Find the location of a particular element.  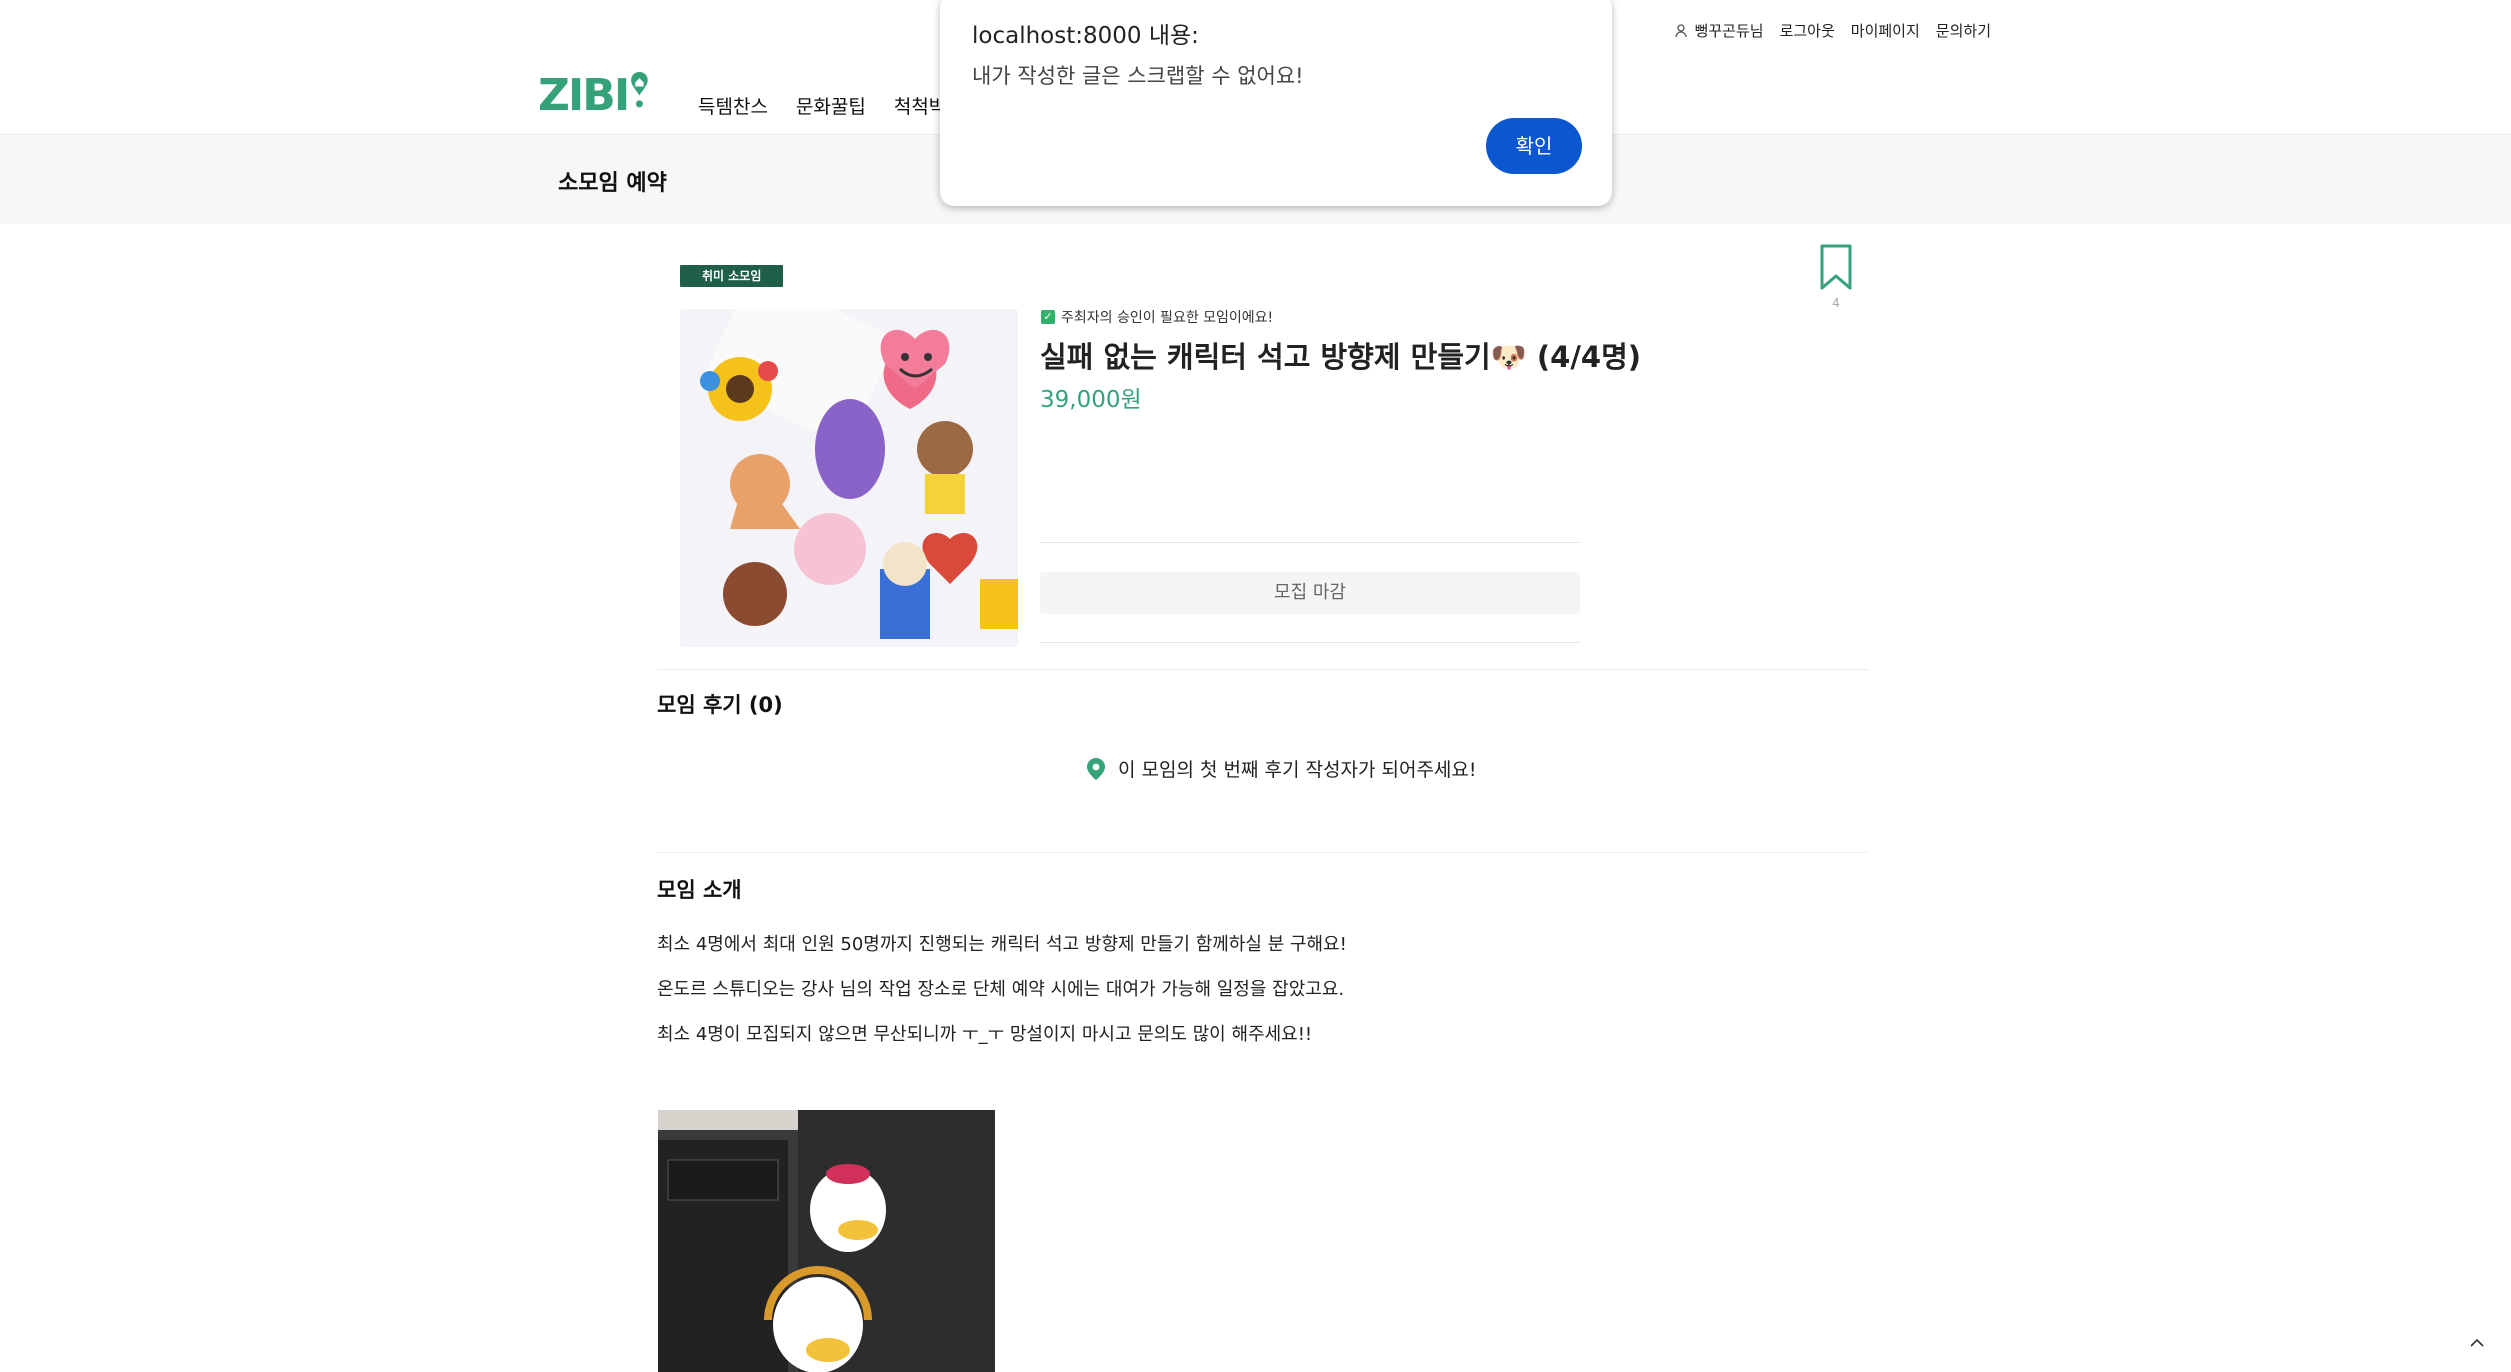

check-icon: ✓ is located at coordinates (1048, 317).